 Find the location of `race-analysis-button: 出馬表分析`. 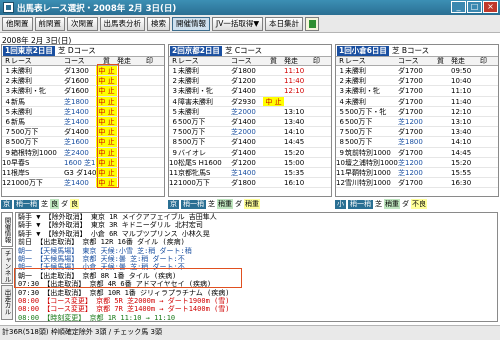

race-analysis-button: 出馬表分析 is located at coordinates (122, 23).